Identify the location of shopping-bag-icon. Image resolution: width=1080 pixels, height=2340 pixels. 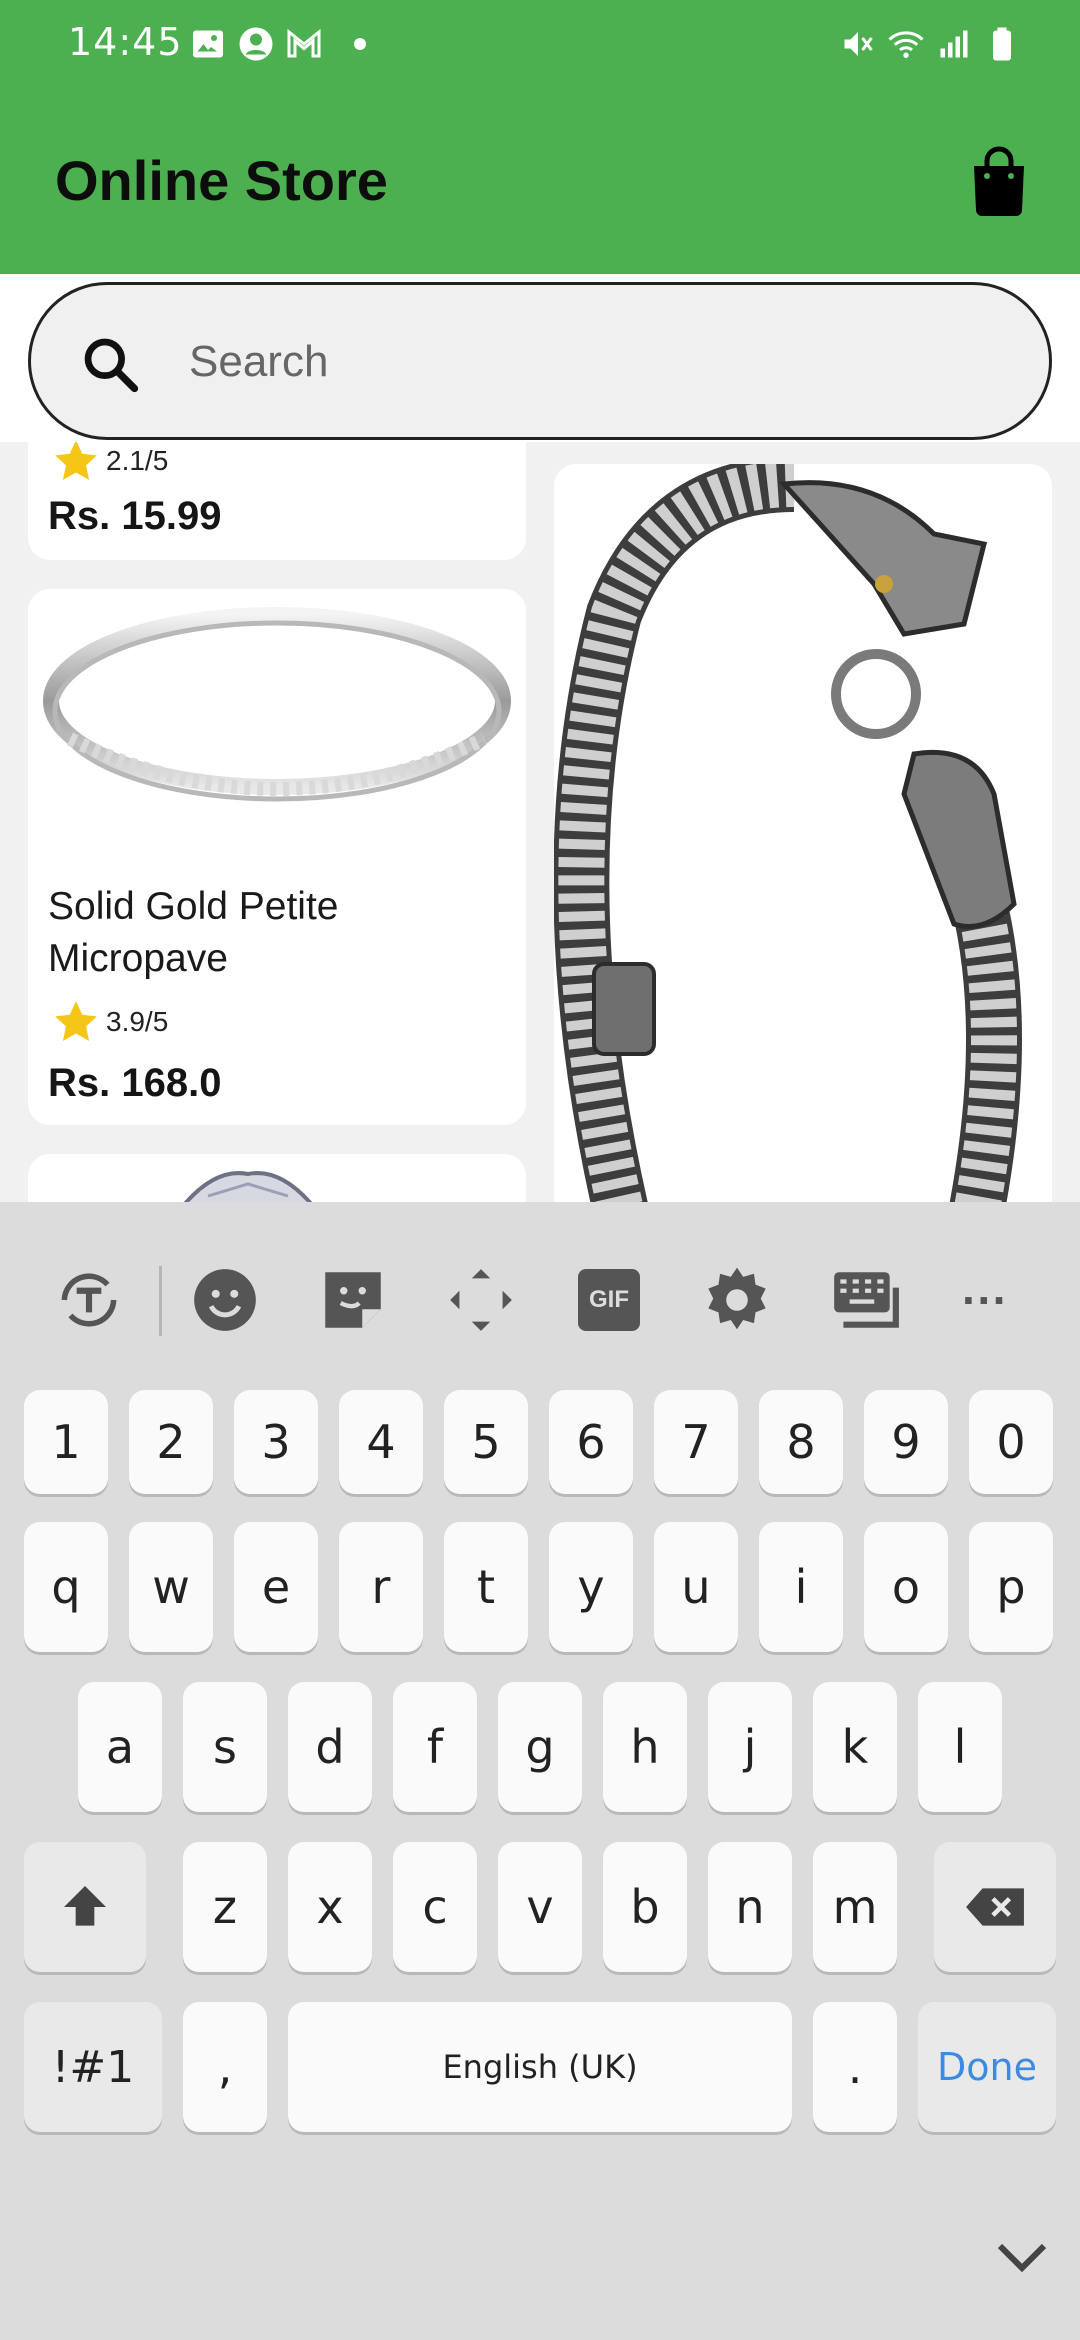
(999, 181).